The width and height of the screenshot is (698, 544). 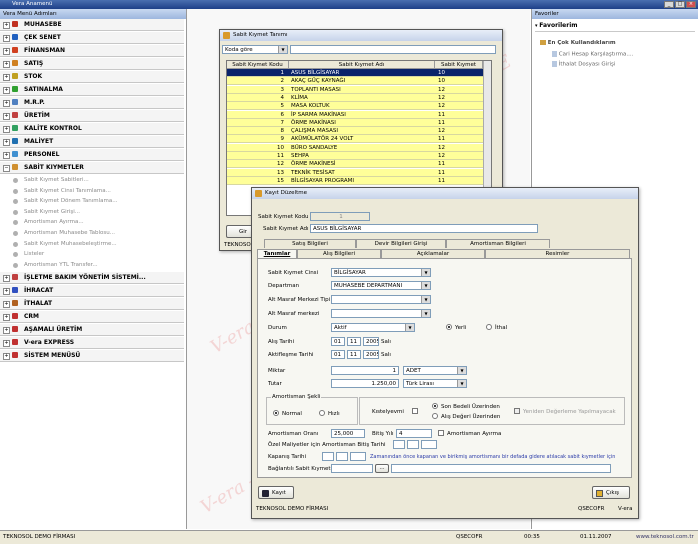 What do you see at coordinates (401, 243) in the screenshot?
I see `tab-devir-bilgileri: Devir Bilgileri Girişi` at bounding box center [401, 243].